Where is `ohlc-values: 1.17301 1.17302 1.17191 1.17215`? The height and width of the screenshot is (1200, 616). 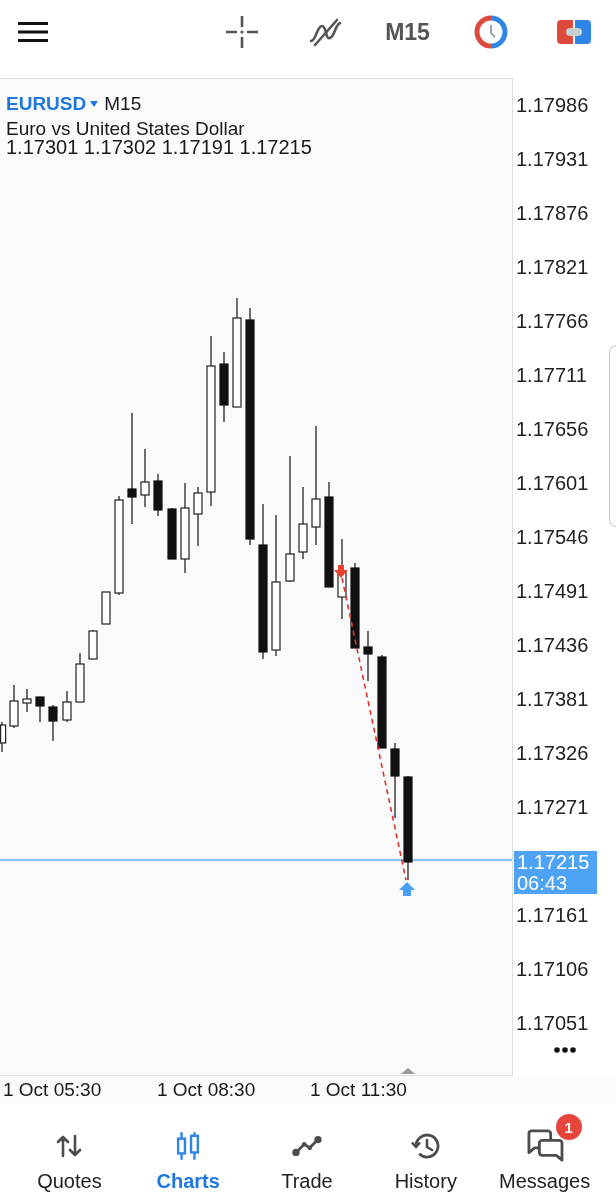 ohlc-values: 1.17301 1.17302 1.17191 1.17215 is located at coordinates (159, 147).